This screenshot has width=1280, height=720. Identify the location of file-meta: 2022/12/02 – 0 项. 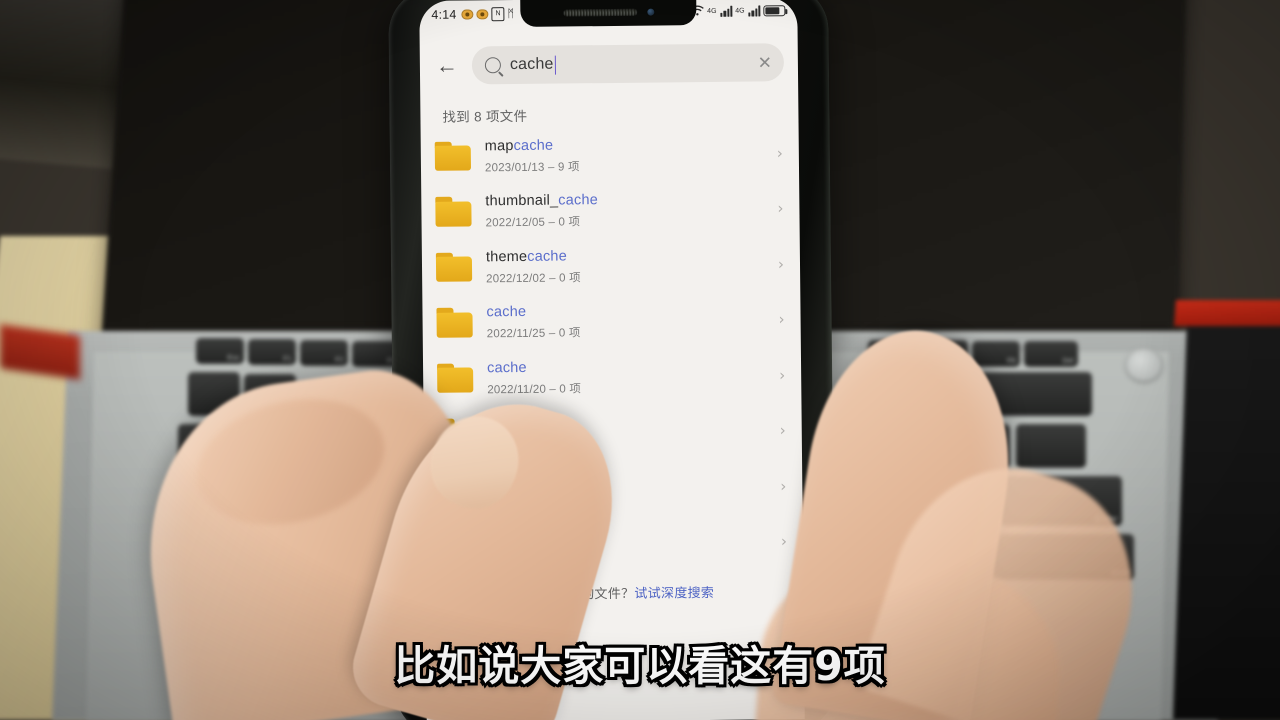
(533, 278).